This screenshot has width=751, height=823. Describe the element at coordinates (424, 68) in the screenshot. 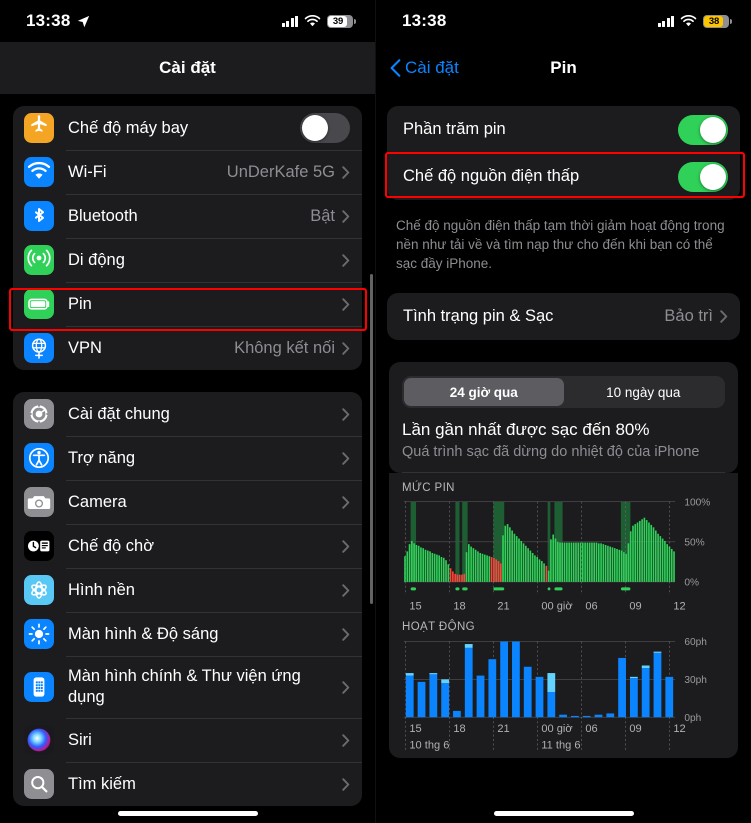

I see `back-button: Cài đặt` at that location.